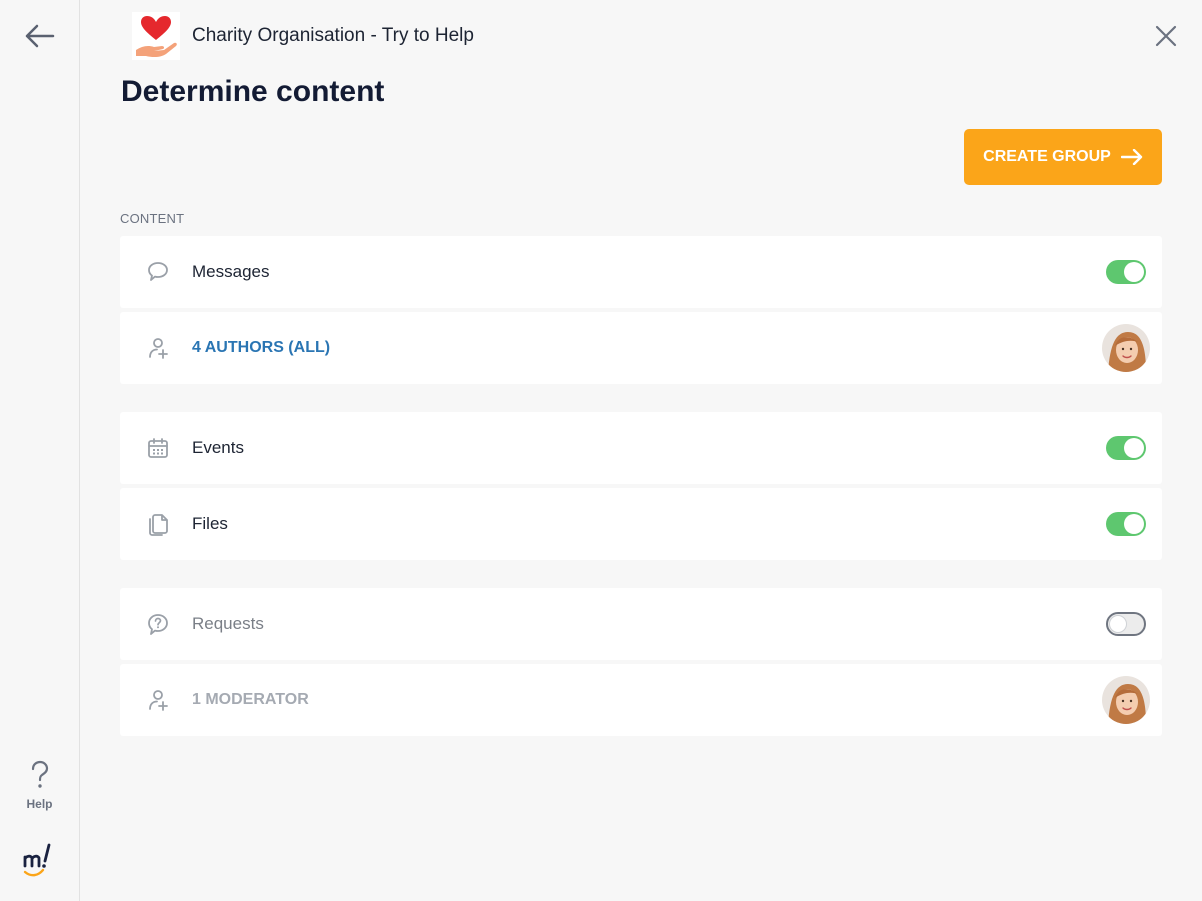 The width and height of the screenshot is (1202, 901). I want to click on author-avatar, so click(1126, 348).